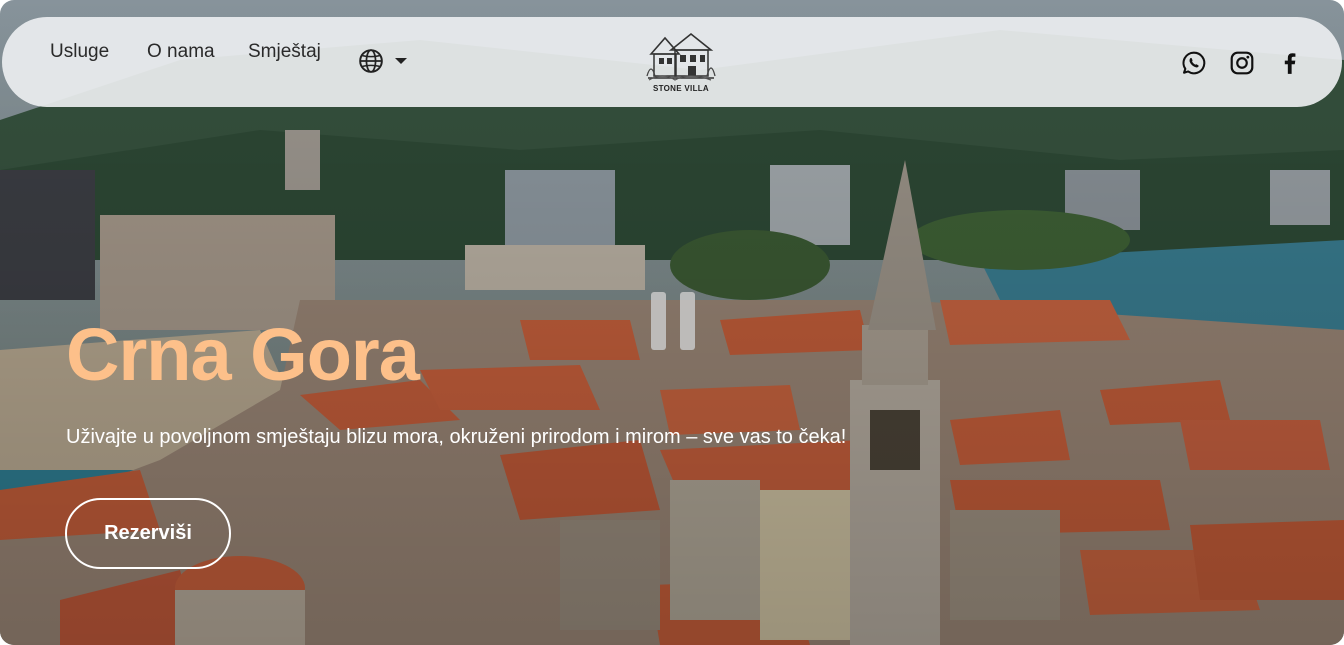 The height and width of the screenshot is (645, 1344). I want to click on pause-icon, so click(658, 321).